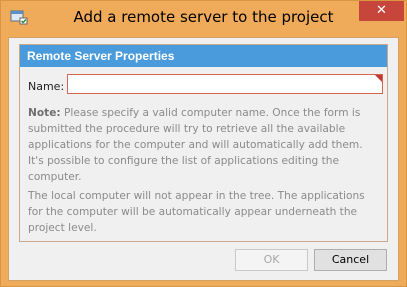 Image resolution: width=407 pixels, height=287 pixels. I want to click on cancel-button: Cancel, so click(350, 260).